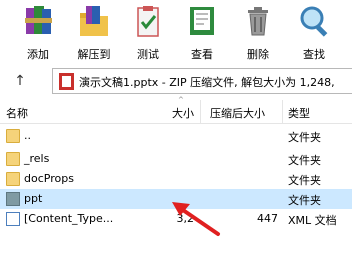 The height and width of the screenshot is (255, 352). What do you see at coordinates (176, 159) in the screenshot?
I see `list-item: _rels 文件夹` at bounding box center [176, 159].